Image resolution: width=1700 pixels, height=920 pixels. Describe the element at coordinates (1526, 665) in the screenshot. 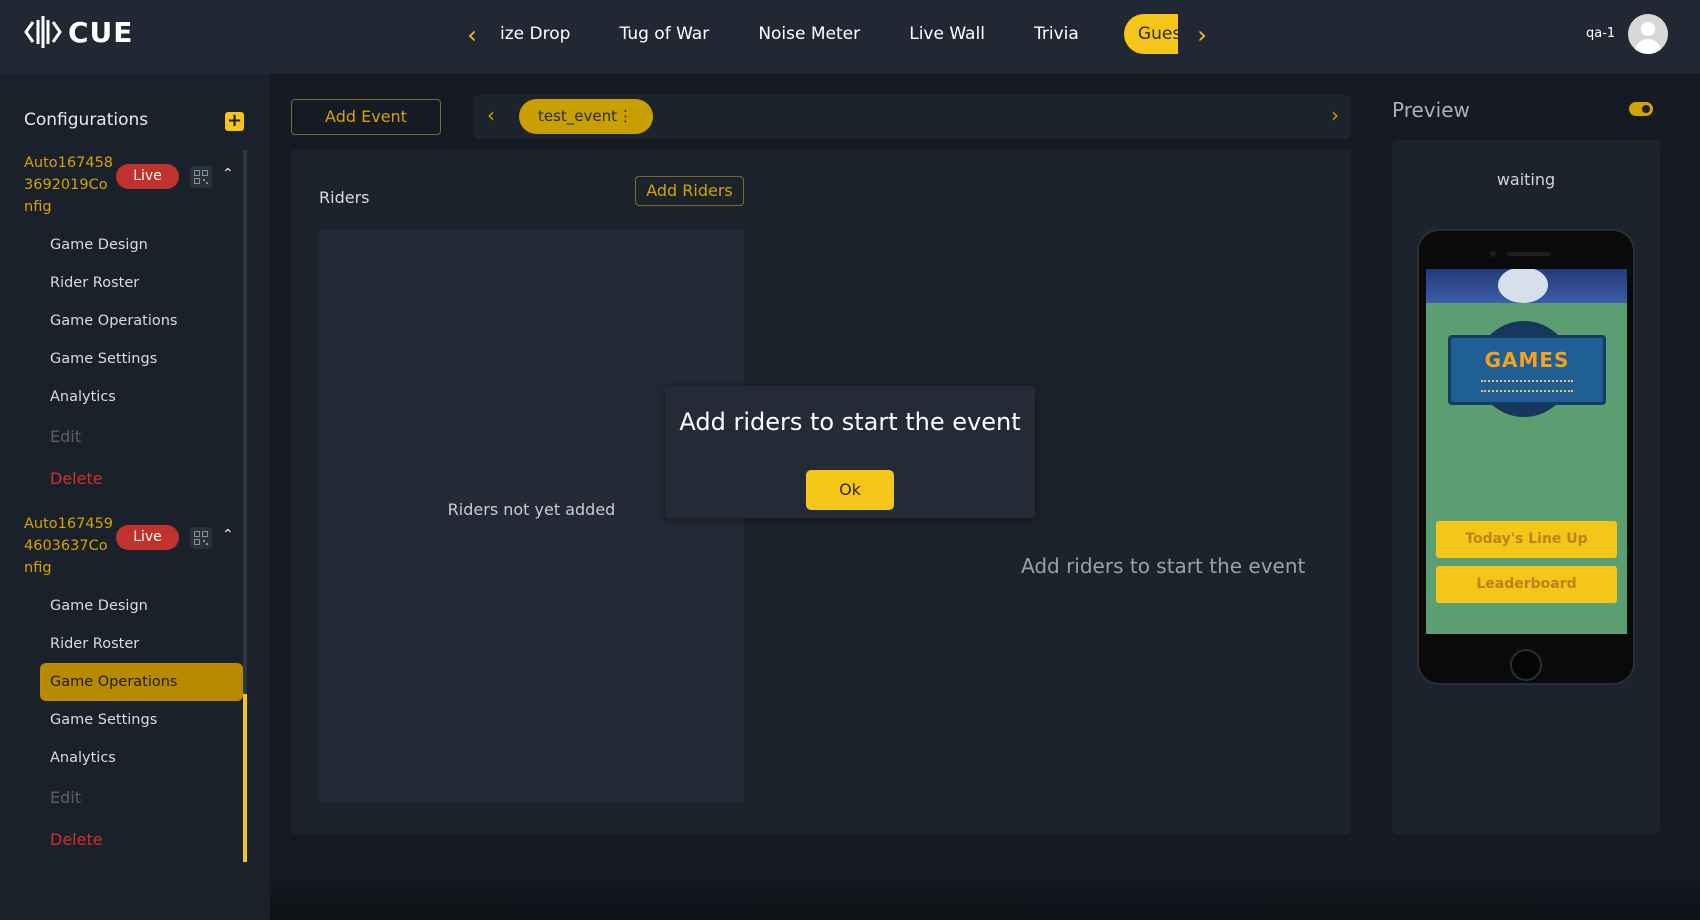

I see `phone-home-button` at that location.